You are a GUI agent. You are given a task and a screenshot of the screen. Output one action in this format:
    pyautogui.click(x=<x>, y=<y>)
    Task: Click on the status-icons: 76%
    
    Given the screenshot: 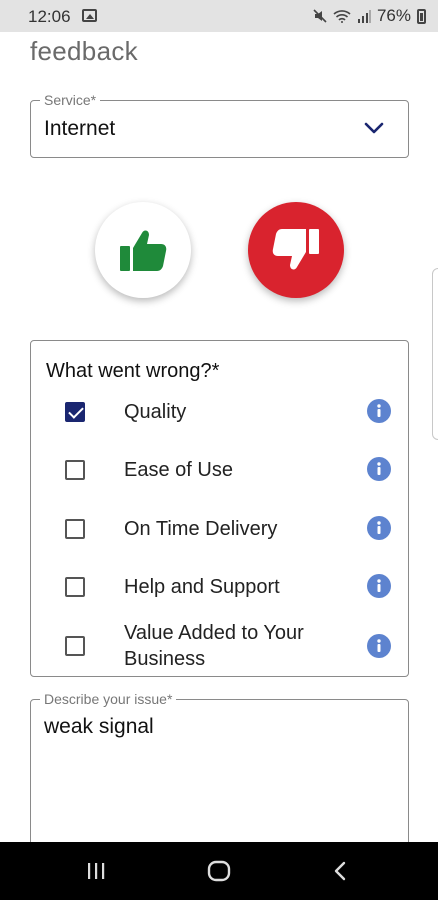 What is the action you would take?
    pyautogui.click(x=369, y=16)
    